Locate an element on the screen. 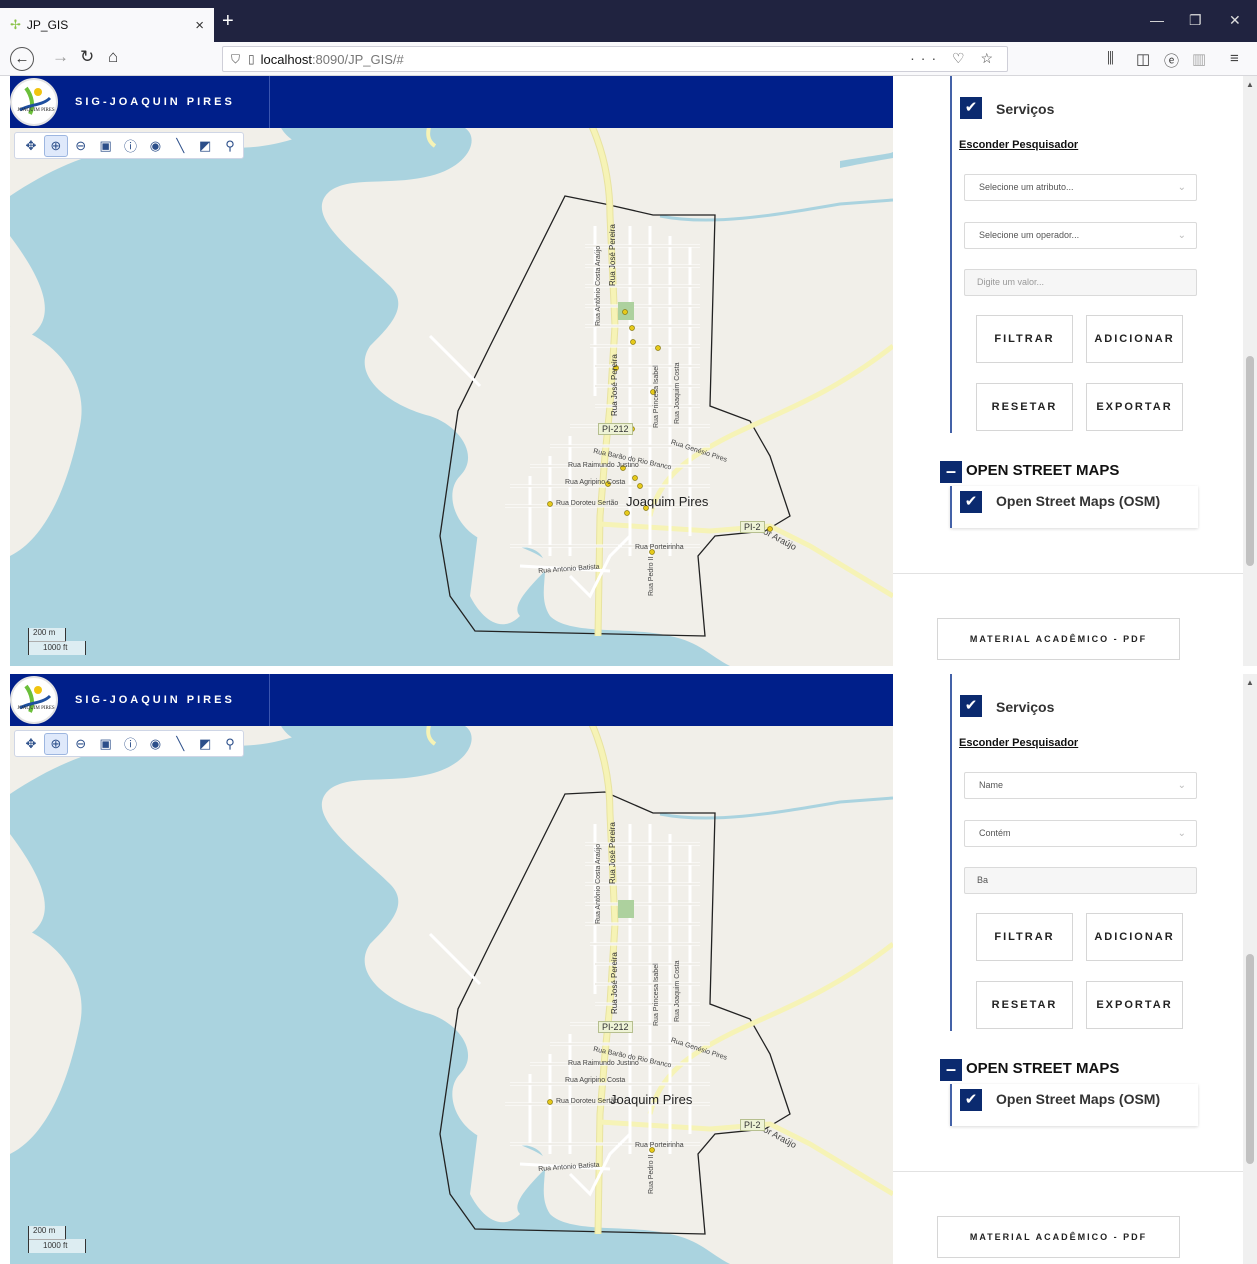 This screenshot has height=1264, width=1257. back-icon: ← is located at coordinates (22, 59).